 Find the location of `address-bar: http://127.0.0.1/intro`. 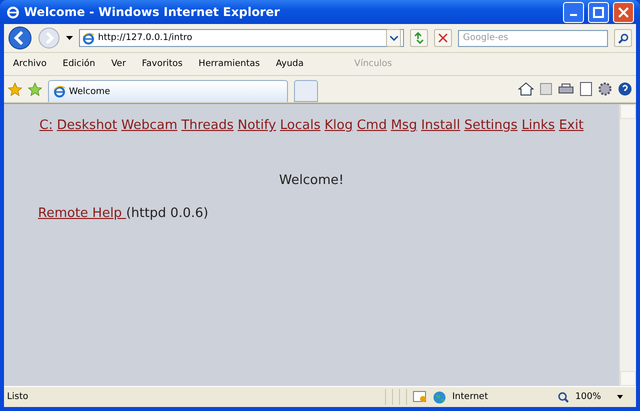

address-bar: http://127.0.0.1/intro is located at coordinates (241, 38).